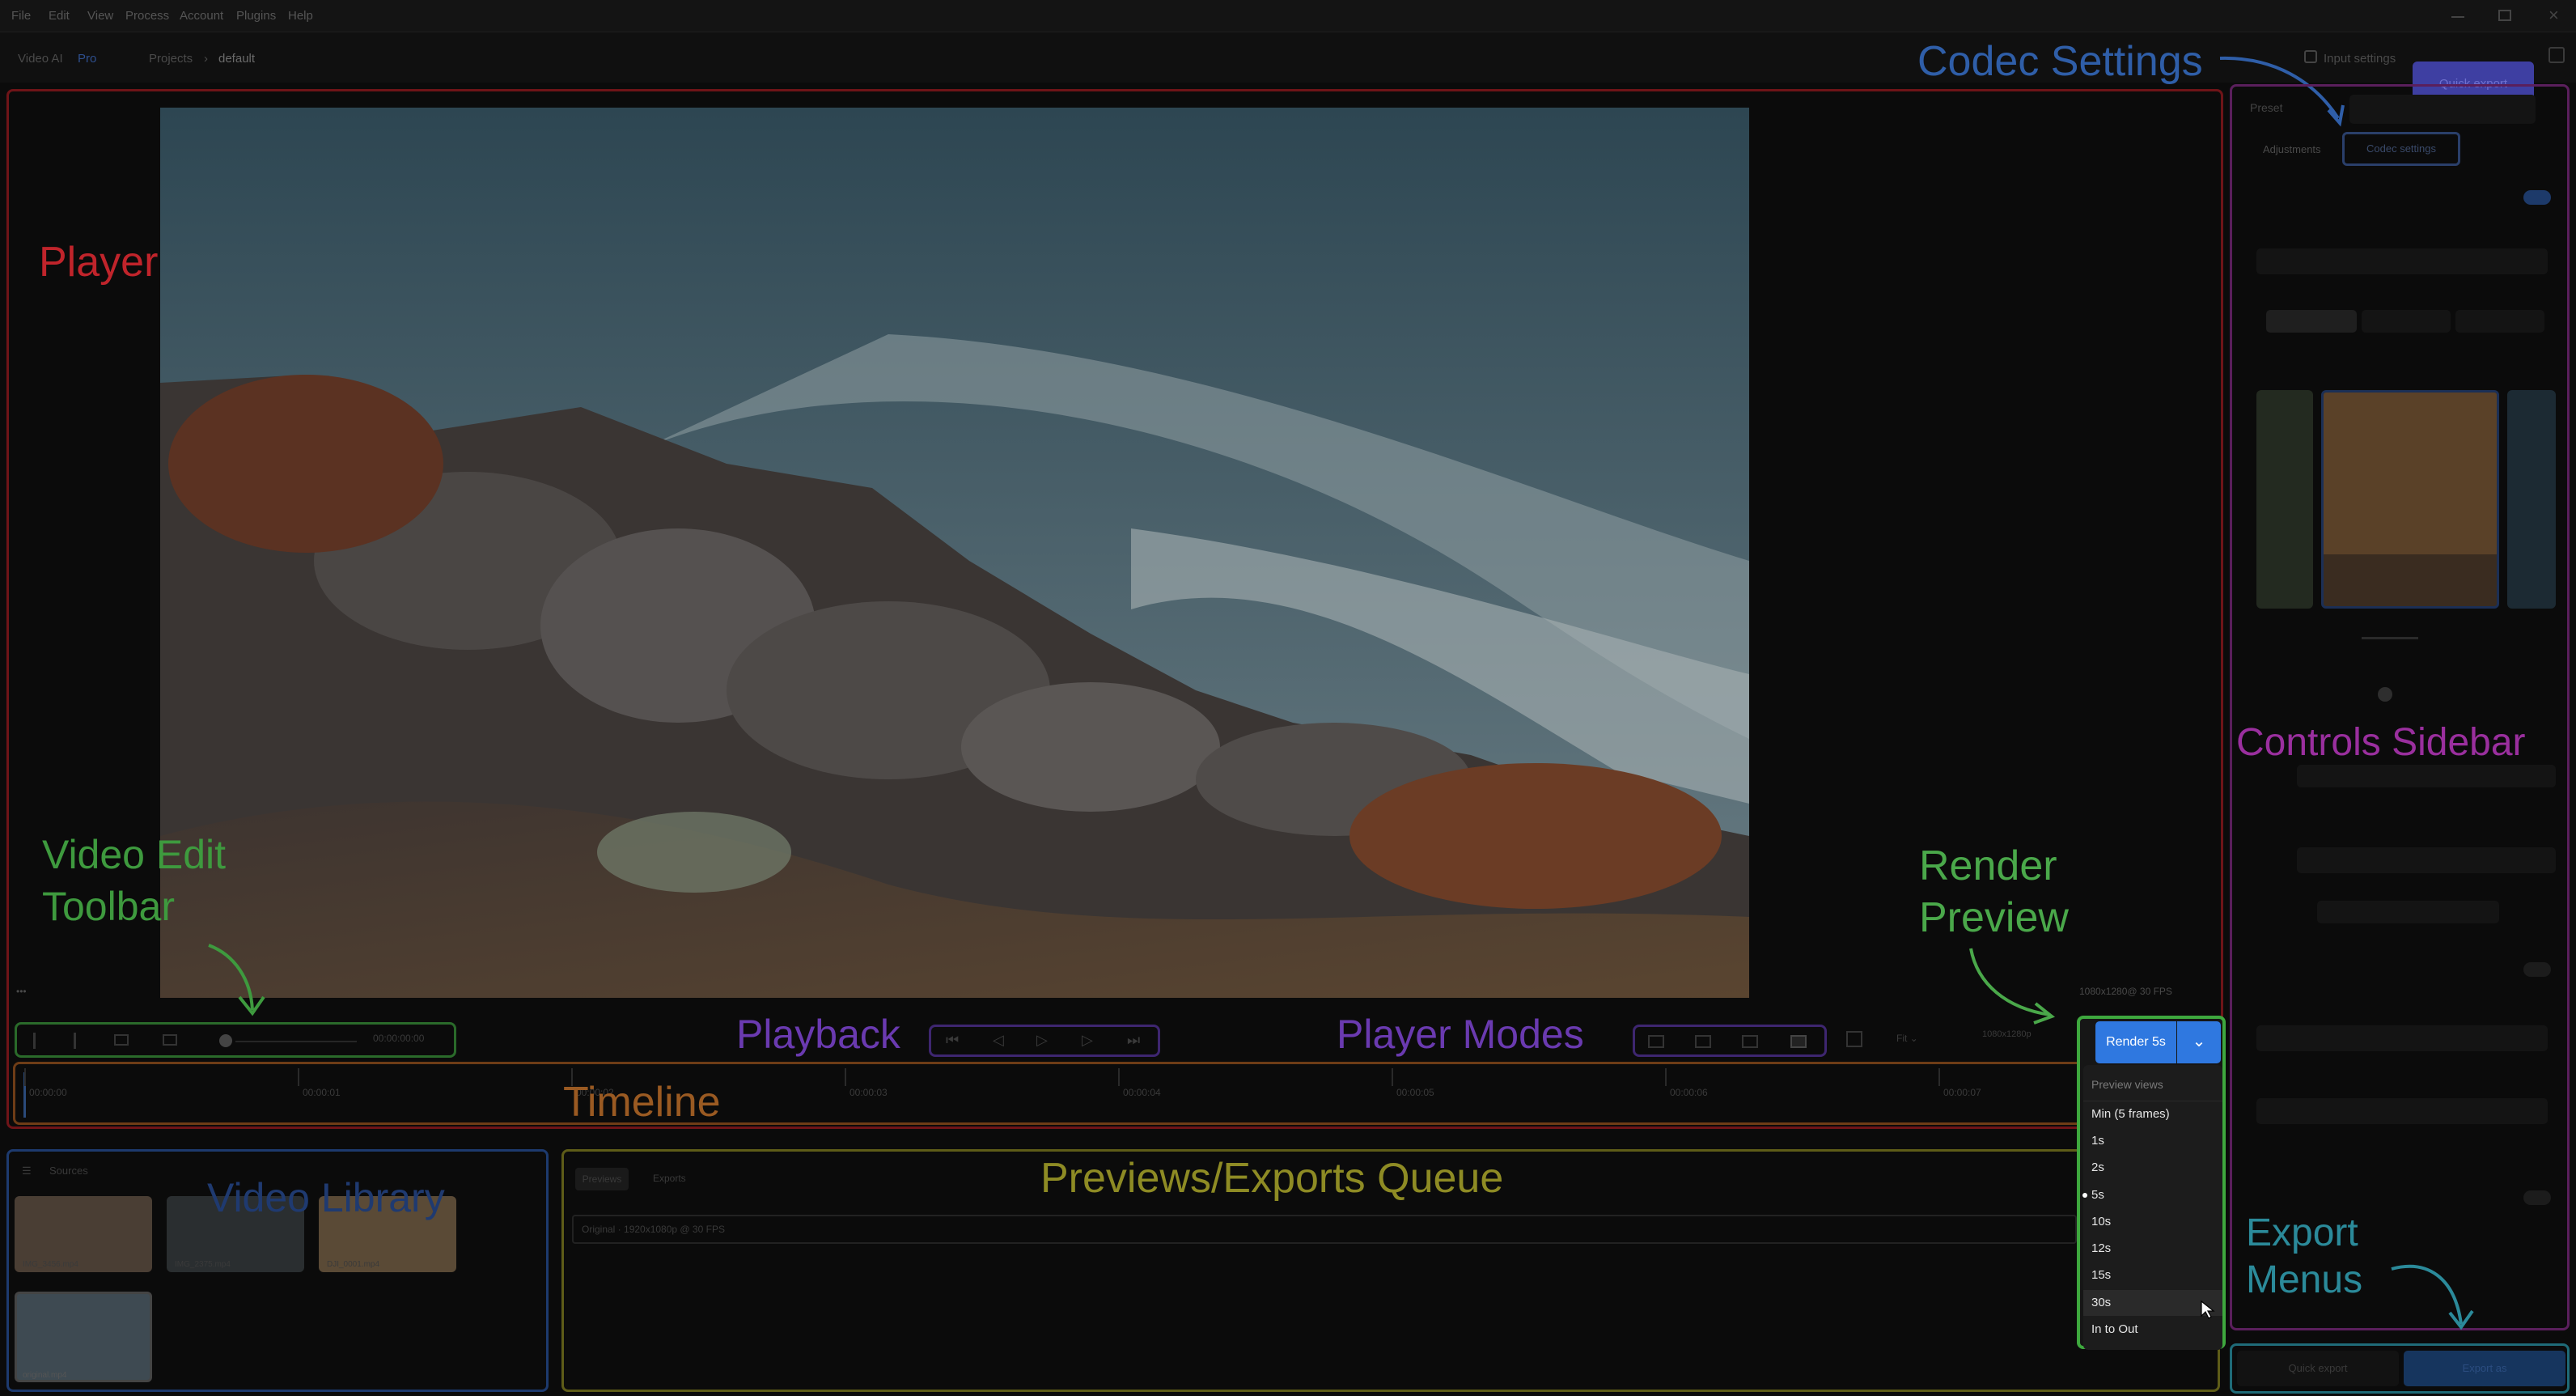 This screenshot has height=1396, width=2576. I want to click on annotation-playback: Playback, so click(818, 1034).